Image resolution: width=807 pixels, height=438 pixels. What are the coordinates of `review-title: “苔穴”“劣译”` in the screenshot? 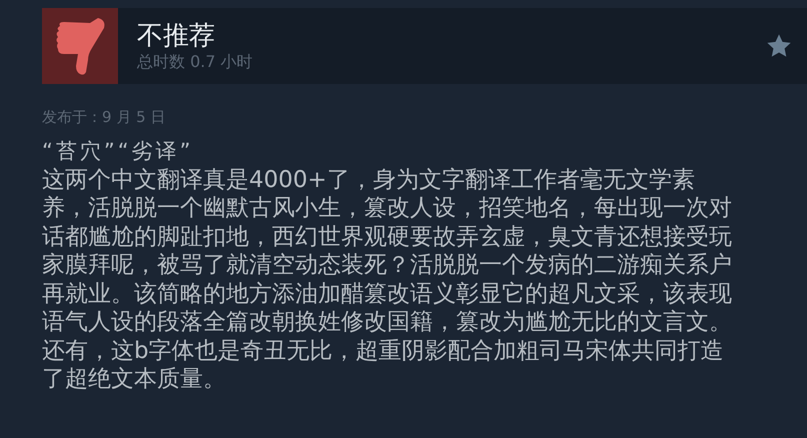 It's located at (118, 151).